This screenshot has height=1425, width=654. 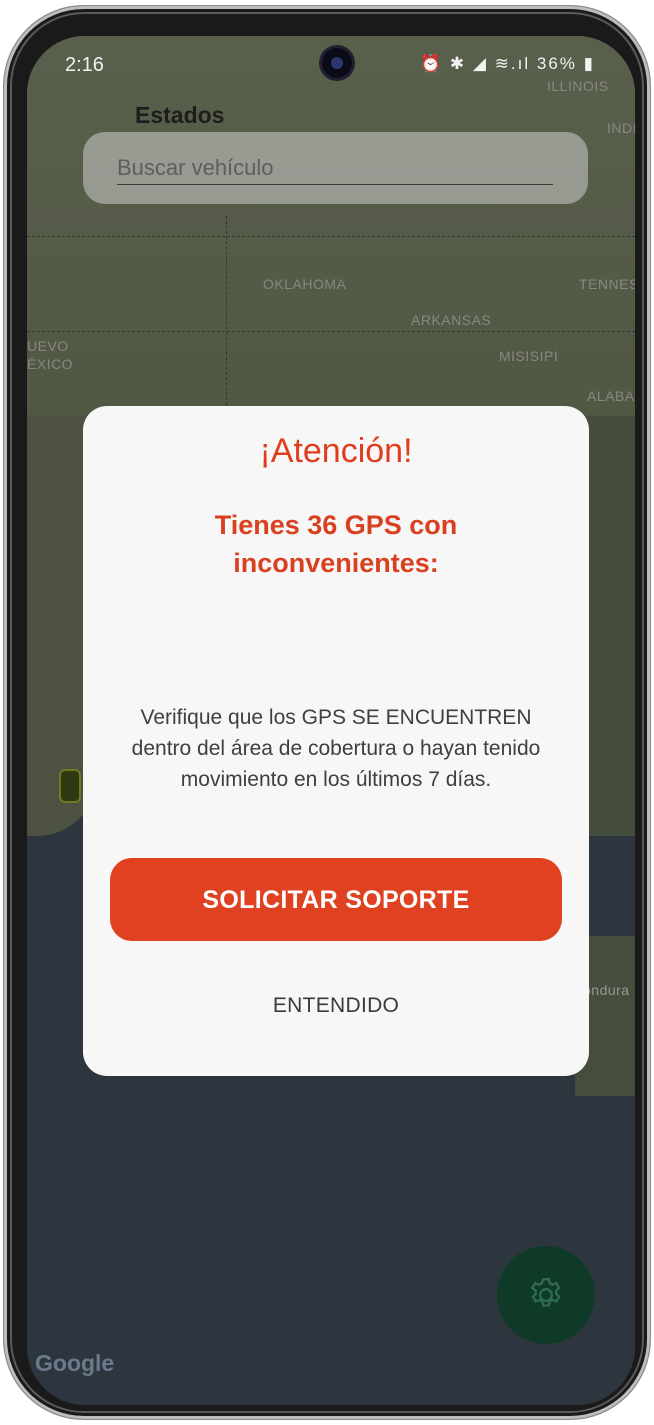 I want to click on settings-fab, so click(x=546, y=1295).